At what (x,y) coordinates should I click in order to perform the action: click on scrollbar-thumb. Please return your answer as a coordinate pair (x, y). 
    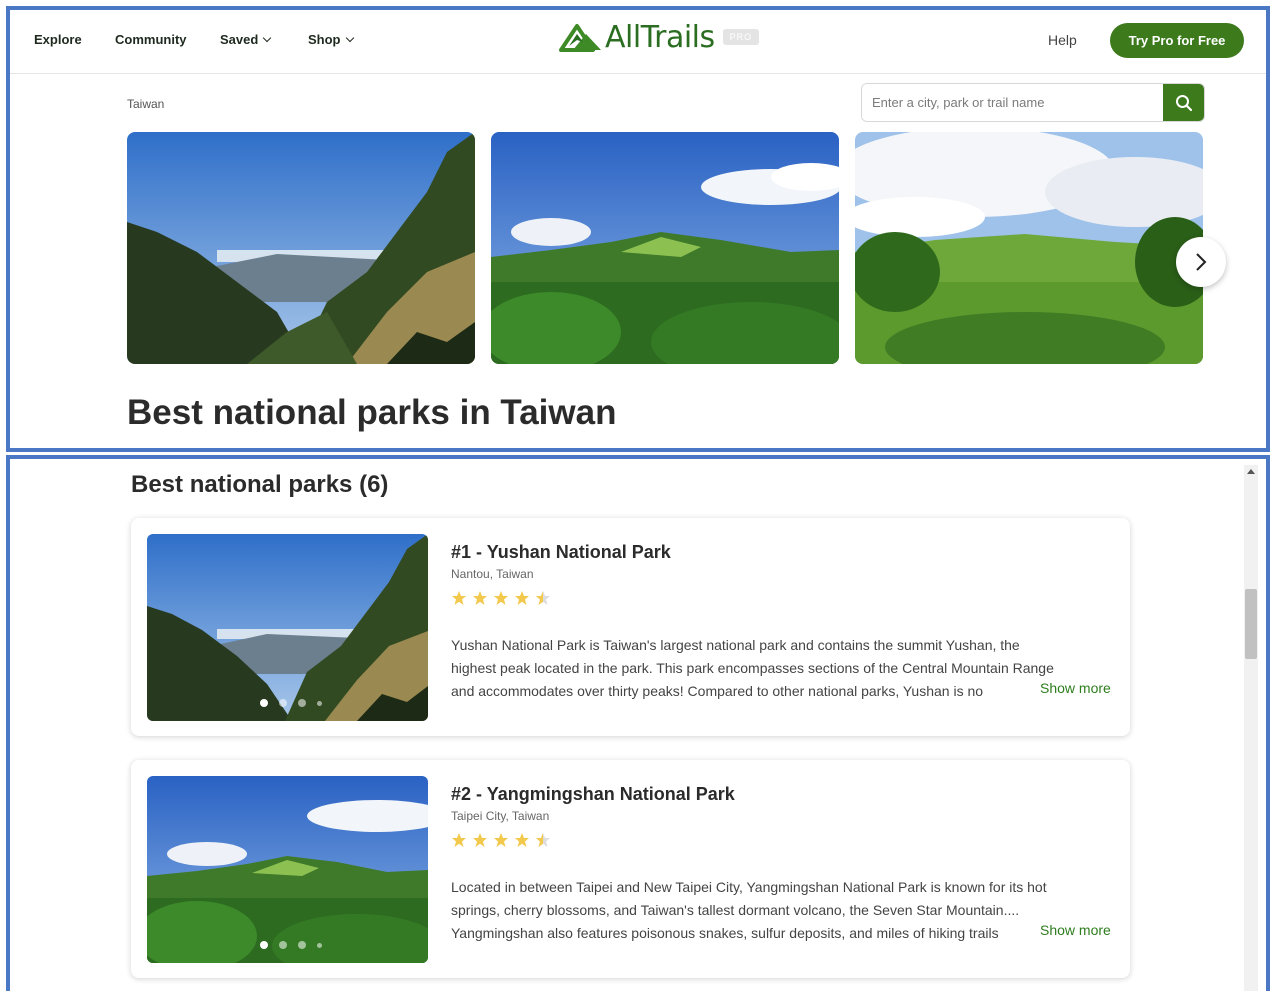
    Looking at the image, I should click on (1251, 624).